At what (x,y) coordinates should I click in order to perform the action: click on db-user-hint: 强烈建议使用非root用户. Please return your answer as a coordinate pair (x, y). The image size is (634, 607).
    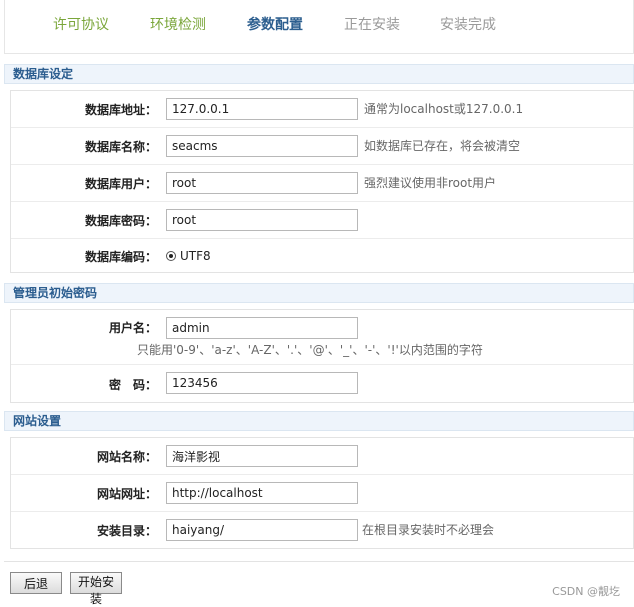
    Looking at the image, I should click on (430, 183).